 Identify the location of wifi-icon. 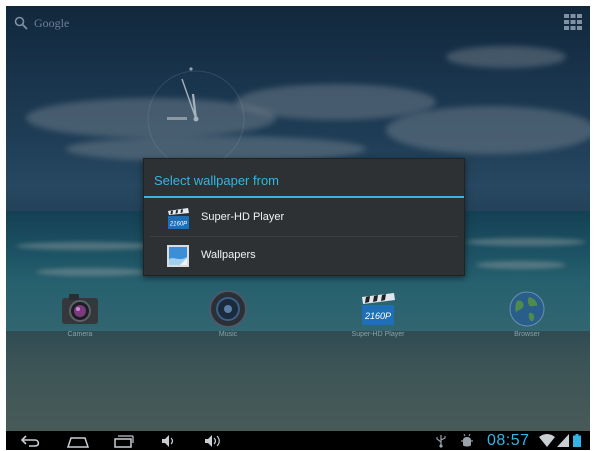
(547, 440).